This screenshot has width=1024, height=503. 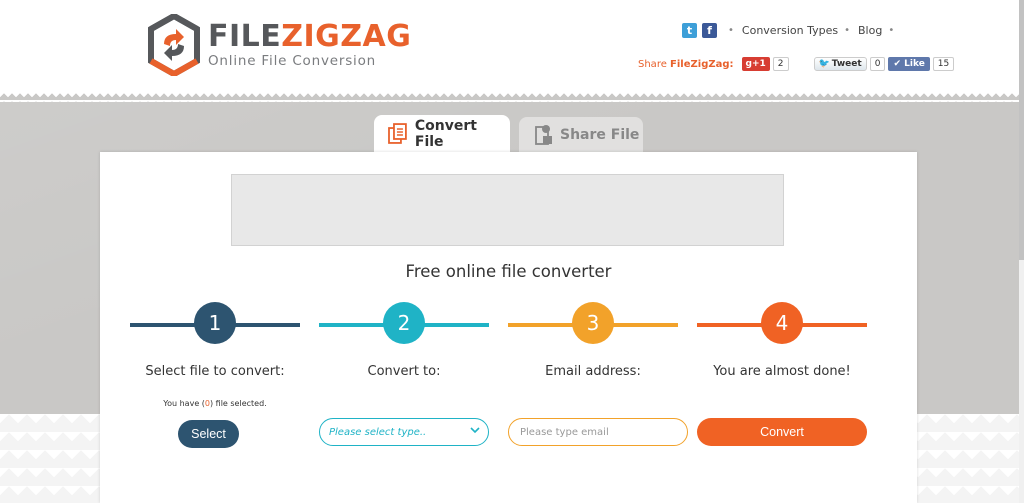 What do you see at coordinates (508, 271) in the screenshot?
I see `page-title: Free online file converter` at bounding box center [508, 271].